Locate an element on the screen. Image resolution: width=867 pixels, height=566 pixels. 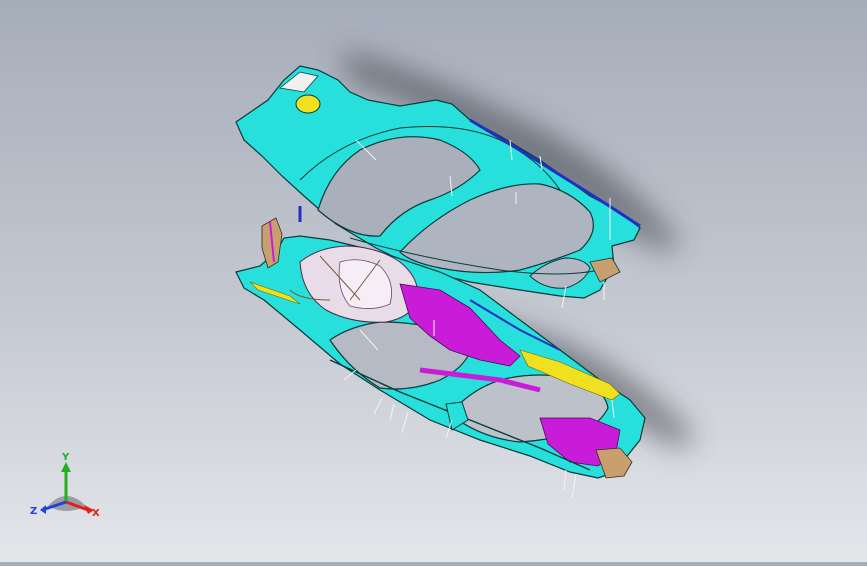
y-axis-arrow is located at coordinates (66, 467).